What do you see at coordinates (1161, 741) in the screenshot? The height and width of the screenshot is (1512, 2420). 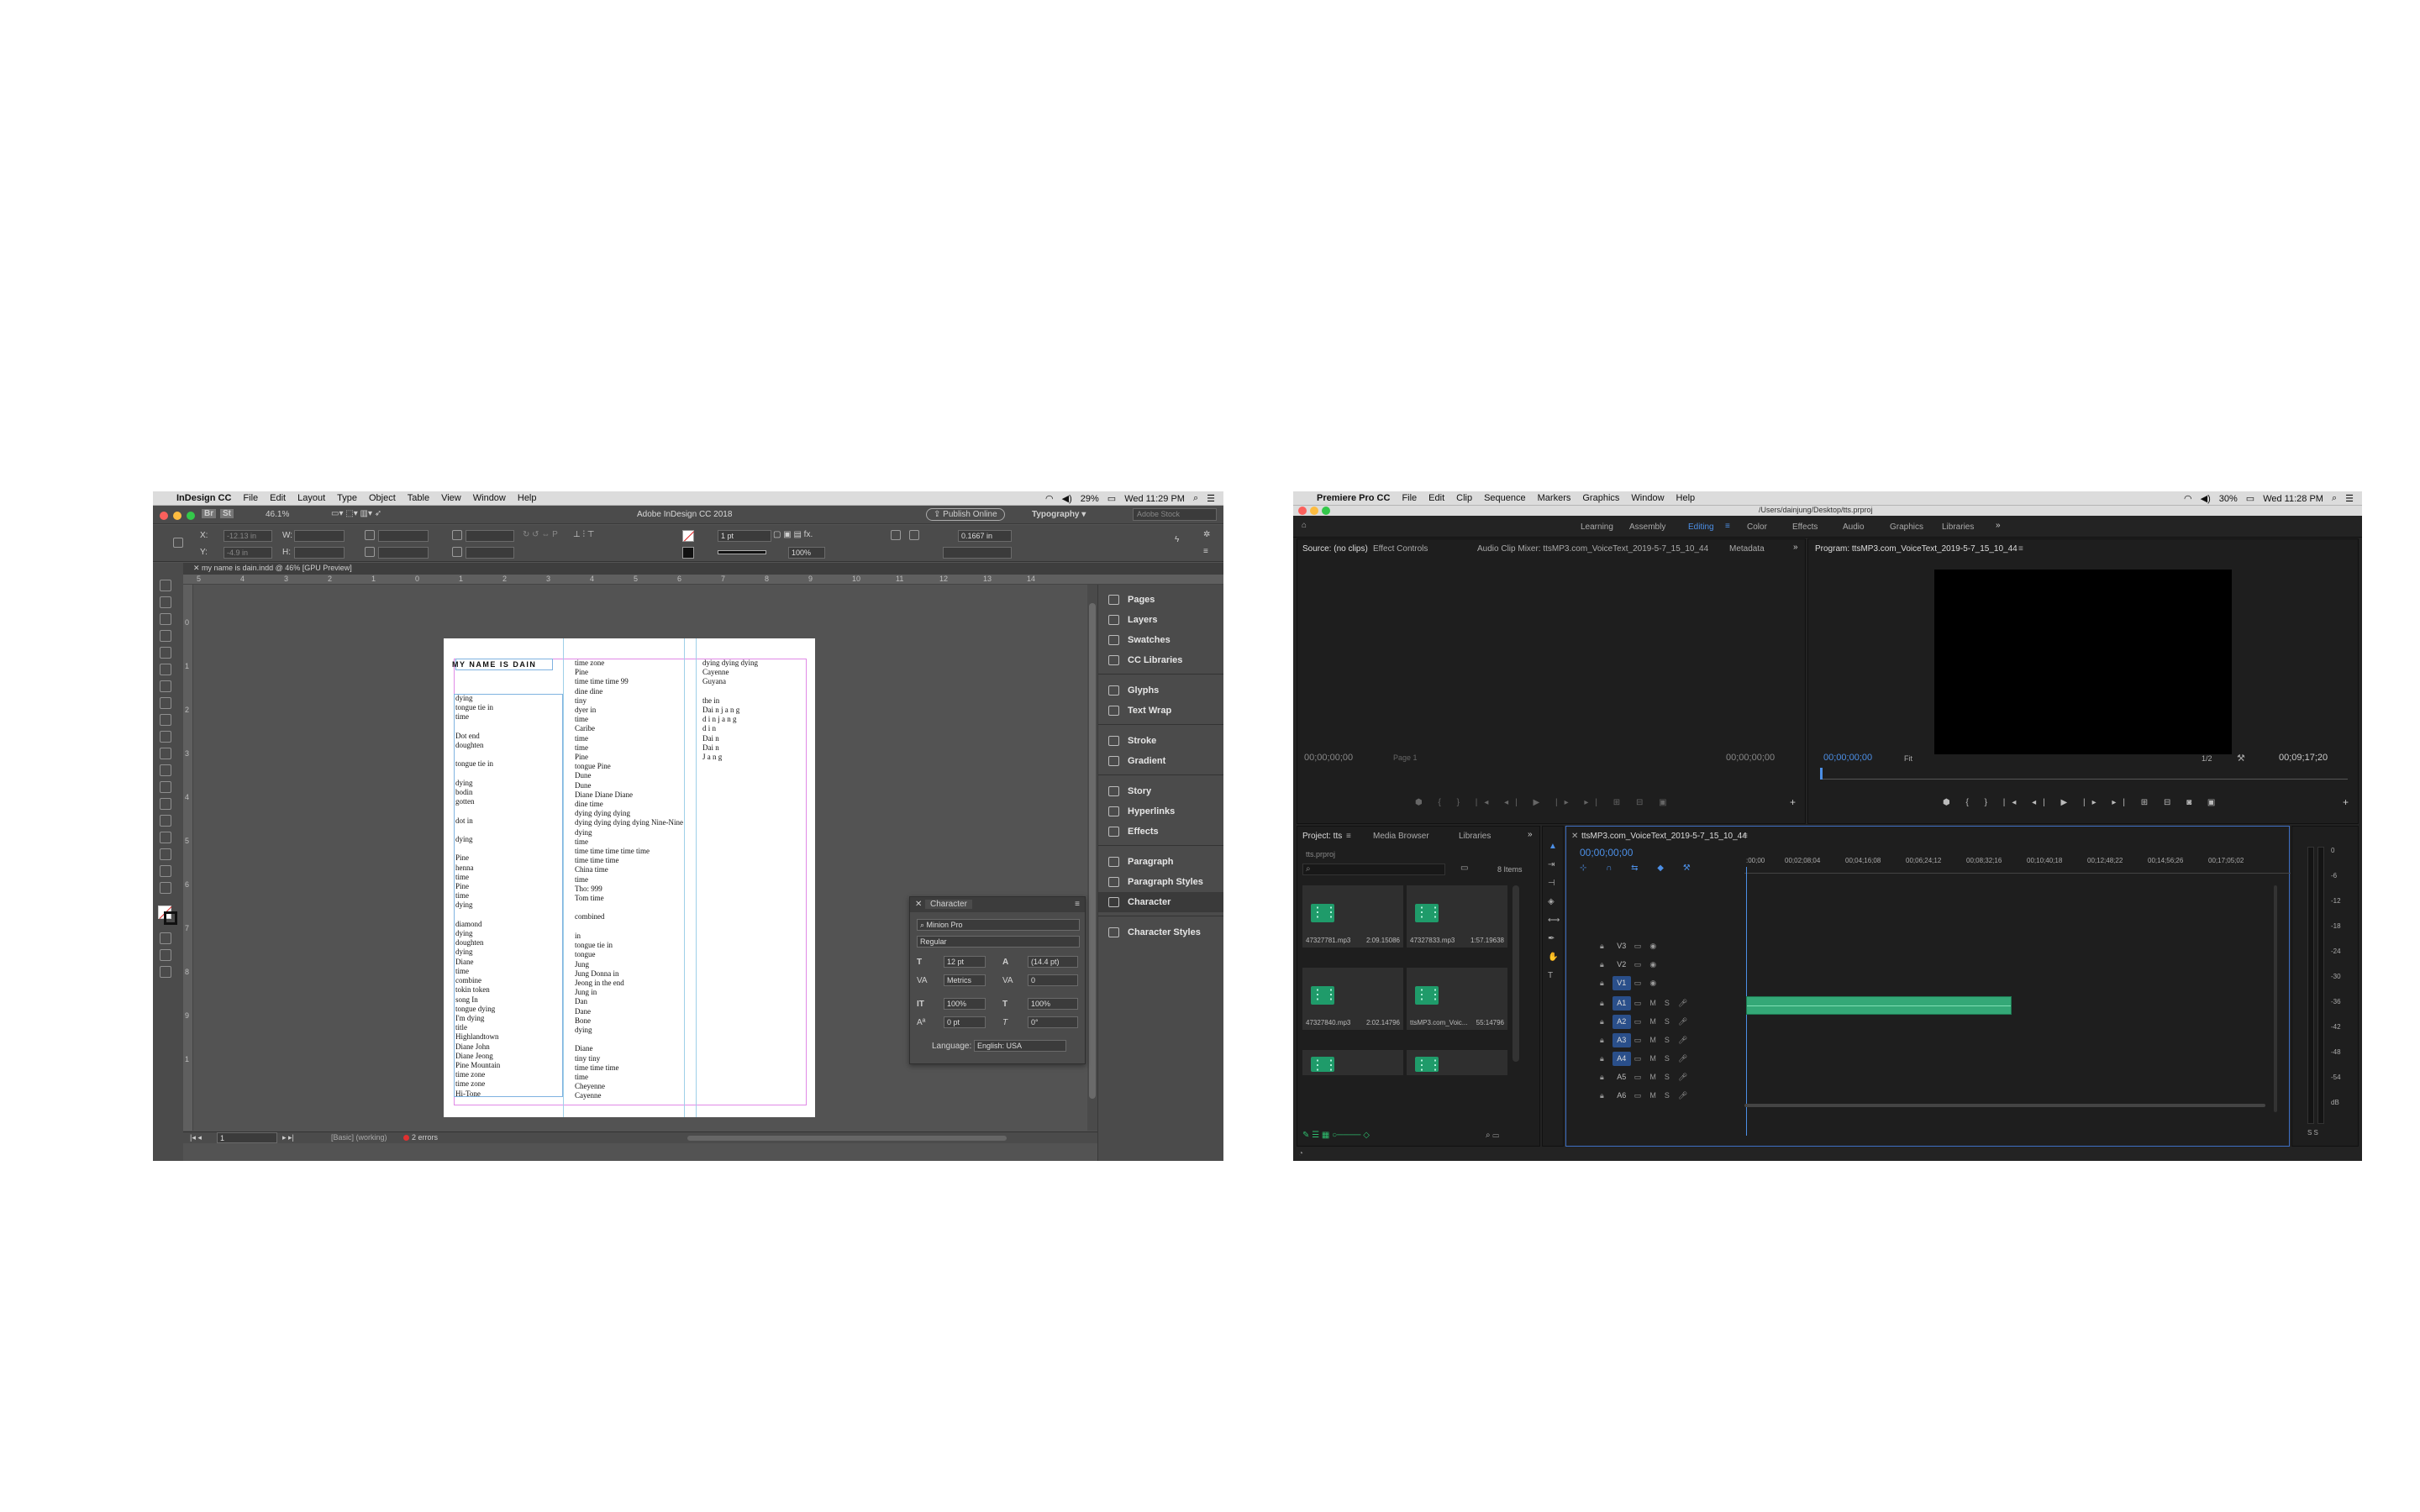 I see `stroke-panel-tab: Stroke` at bounding box center [1161, 741].